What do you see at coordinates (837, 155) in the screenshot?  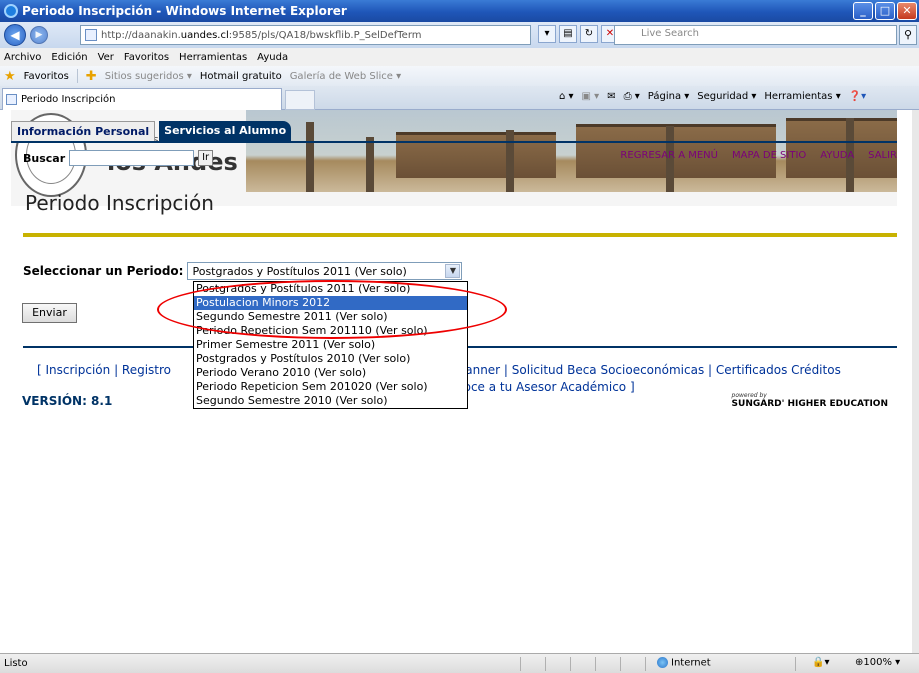 I see `link-ayuda: AYUDA` at bounding box center [837, 155].